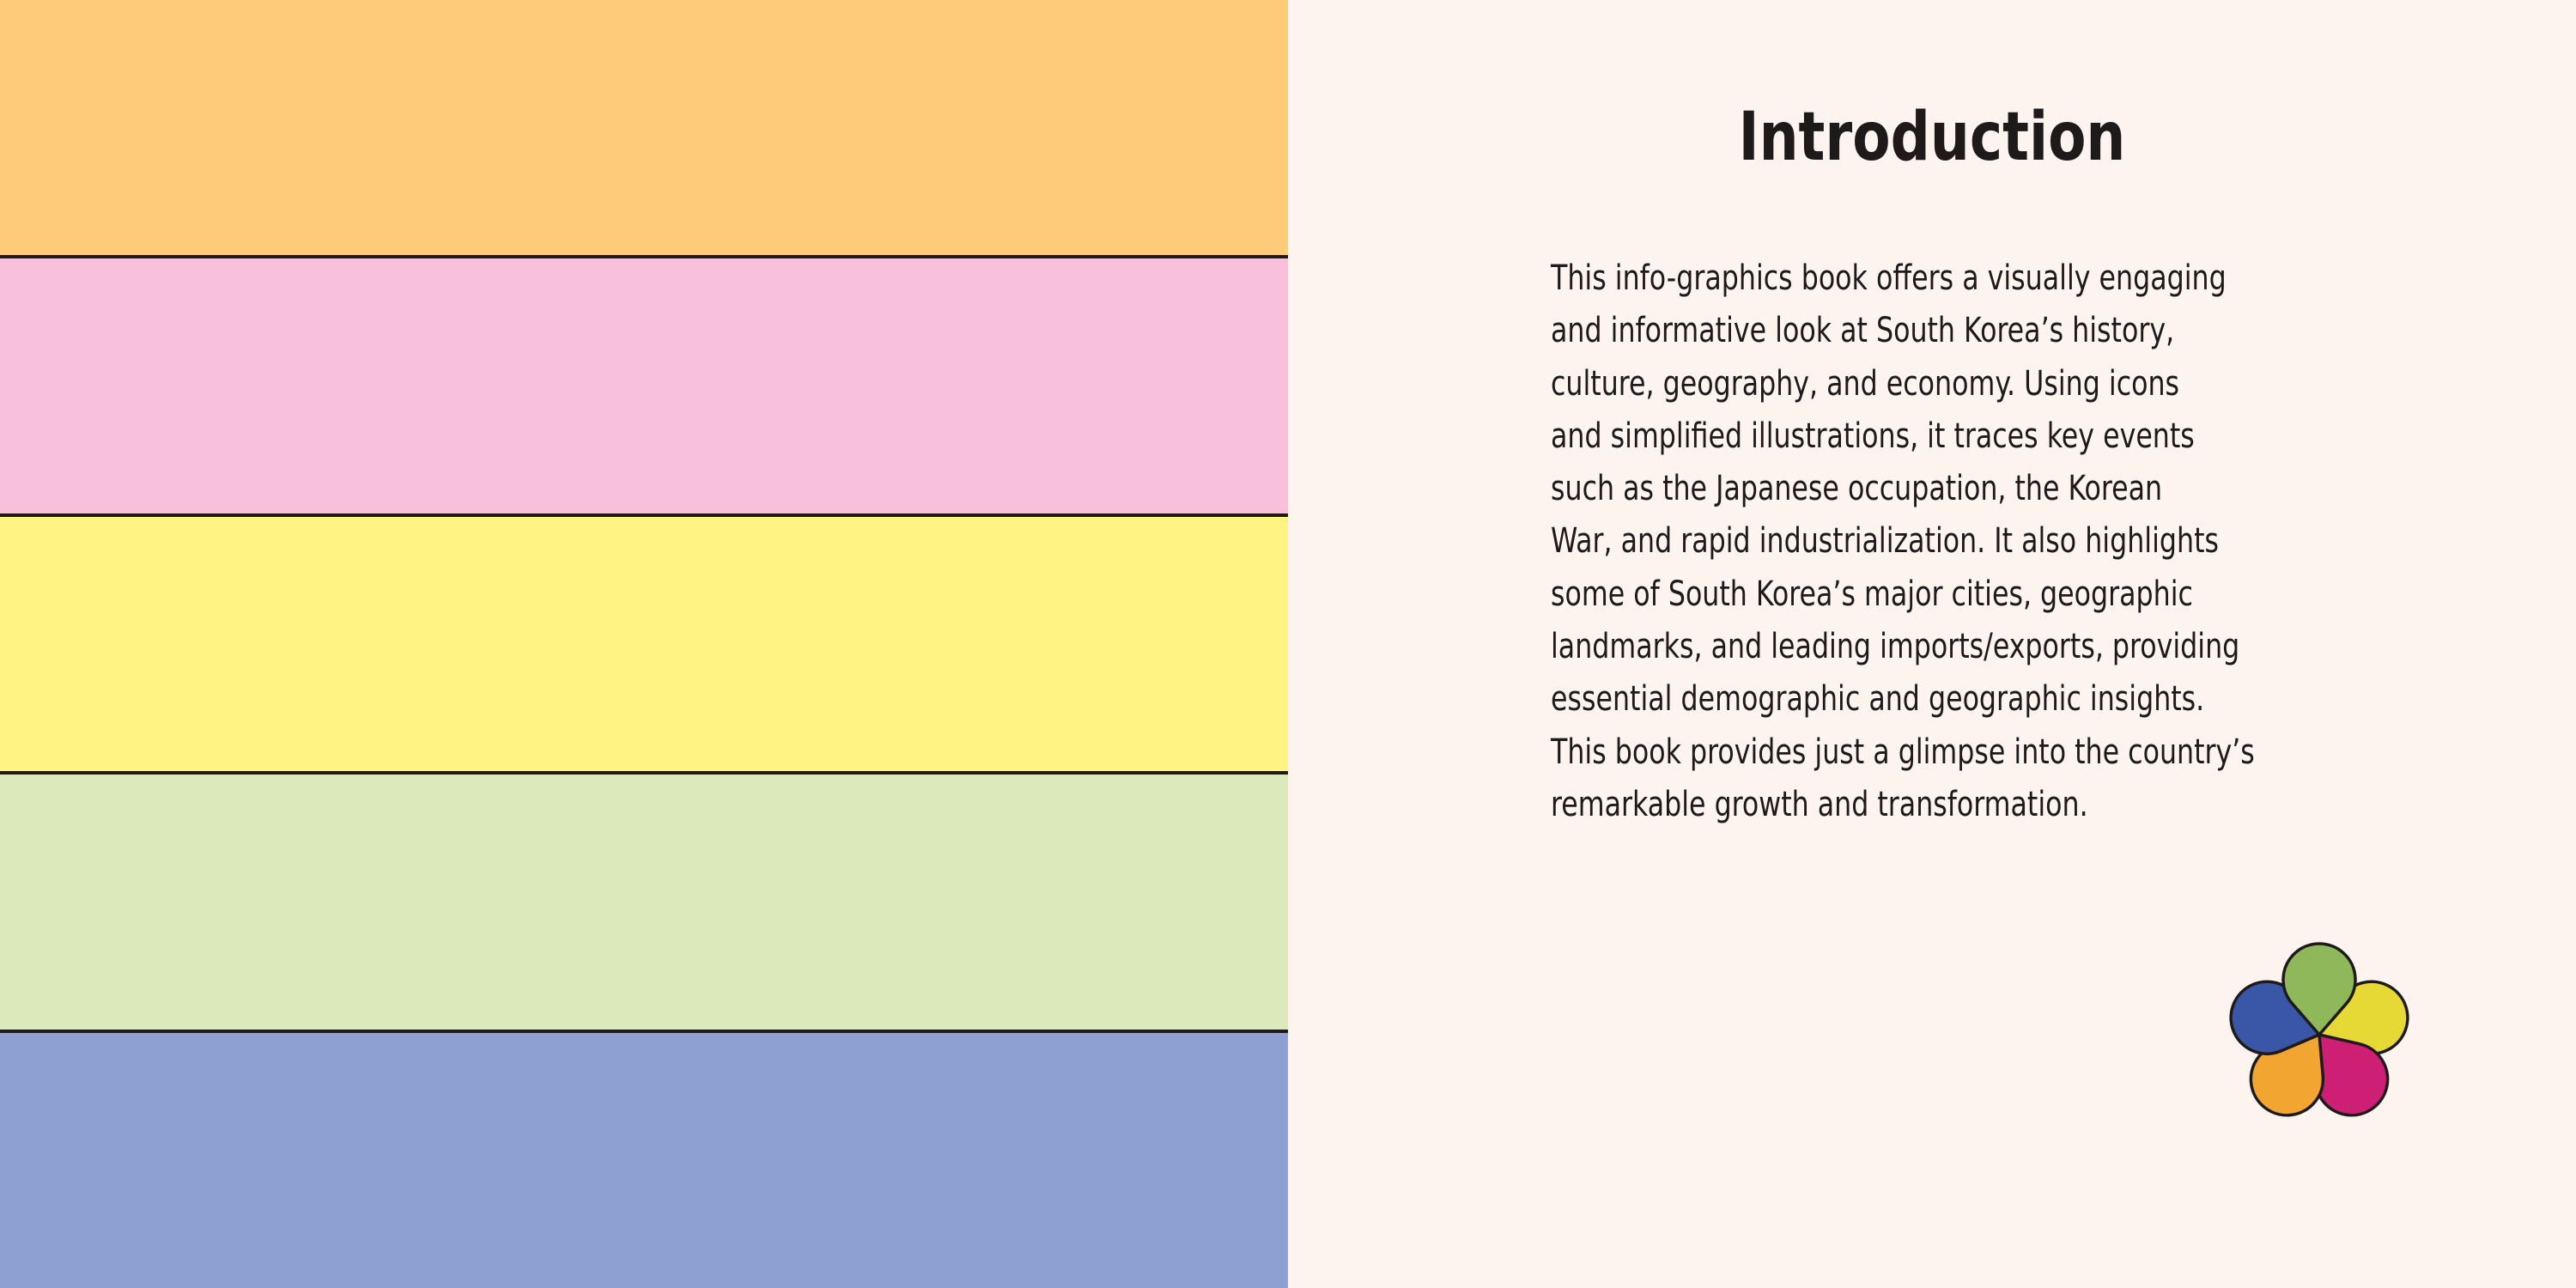 This screenshot has width=2576, height=1288. Describe the element at coordinates (1820, 804) in the screenshot. I see `paragraph-line: remarkable growth and transformation.` at that location.